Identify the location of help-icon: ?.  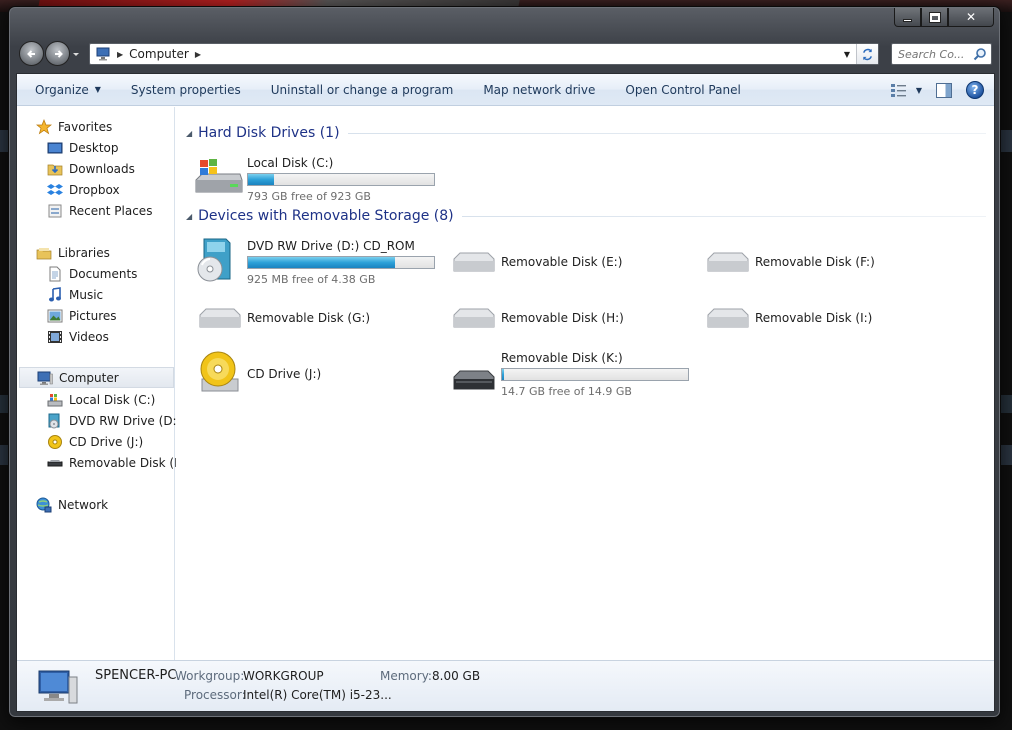
(975, 90).